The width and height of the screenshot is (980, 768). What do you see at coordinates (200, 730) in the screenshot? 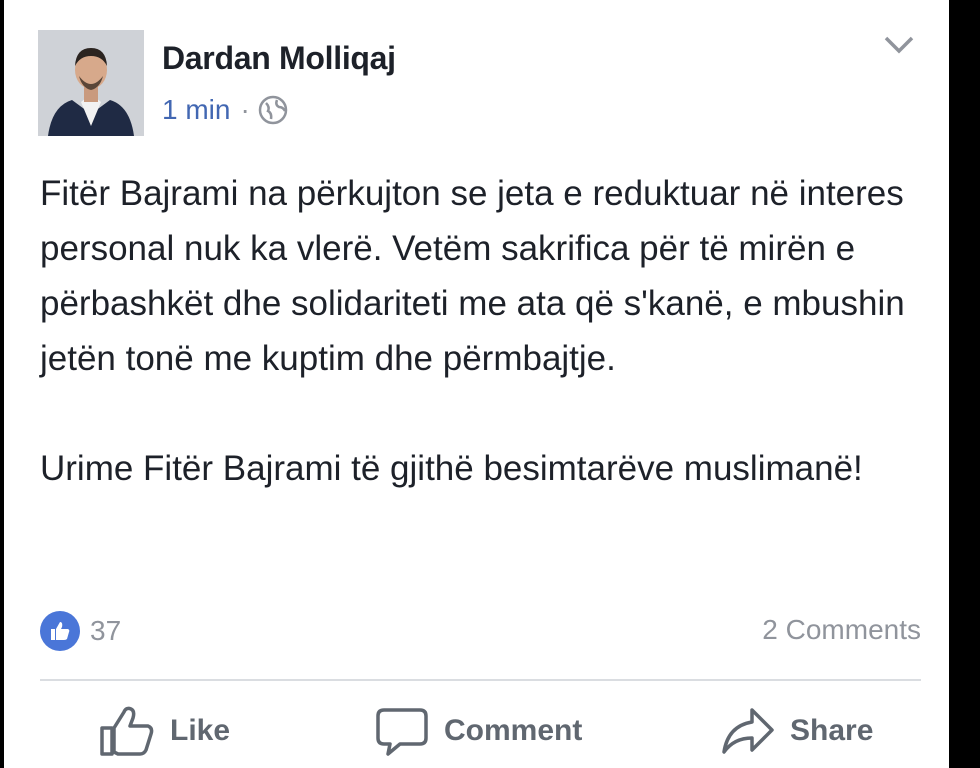
I see `like-label: Like` at bounding box center [200, 730].